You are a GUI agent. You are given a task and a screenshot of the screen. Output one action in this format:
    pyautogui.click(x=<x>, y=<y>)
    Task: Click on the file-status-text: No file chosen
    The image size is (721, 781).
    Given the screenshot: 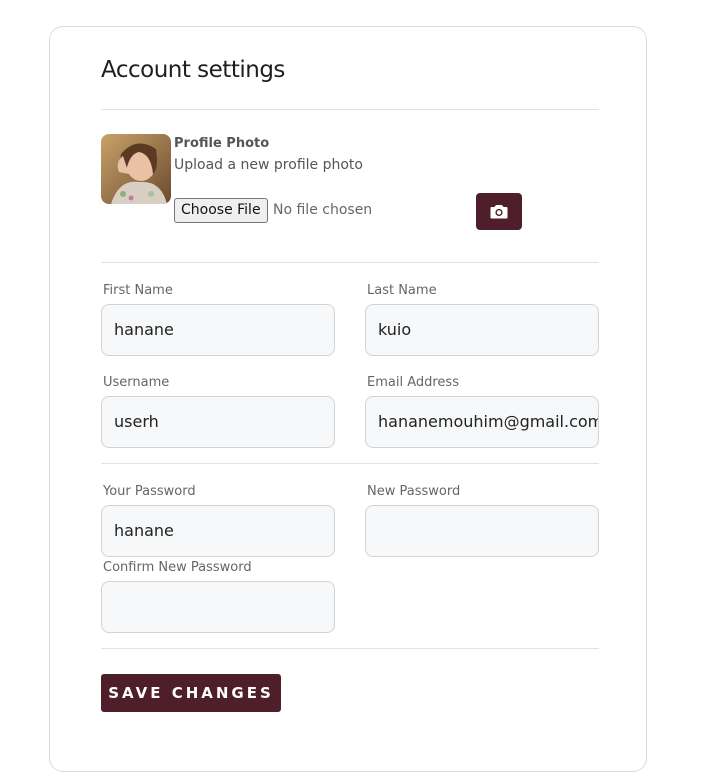 What is the action you would take?
    pyautogui.click(x=323, y=210)
    